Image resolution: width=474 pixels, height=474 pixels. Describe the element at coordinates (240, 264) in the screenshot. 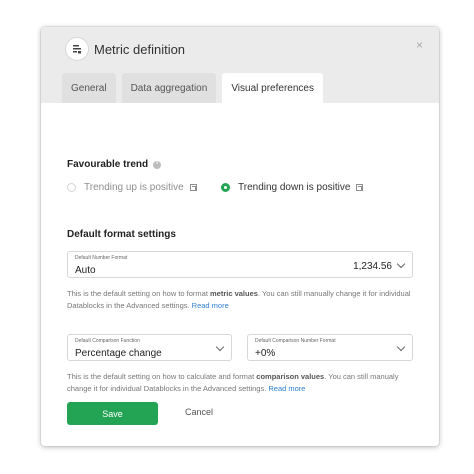

I see `number-format-select: Default Number Format Auto 1,234.56` at that location.